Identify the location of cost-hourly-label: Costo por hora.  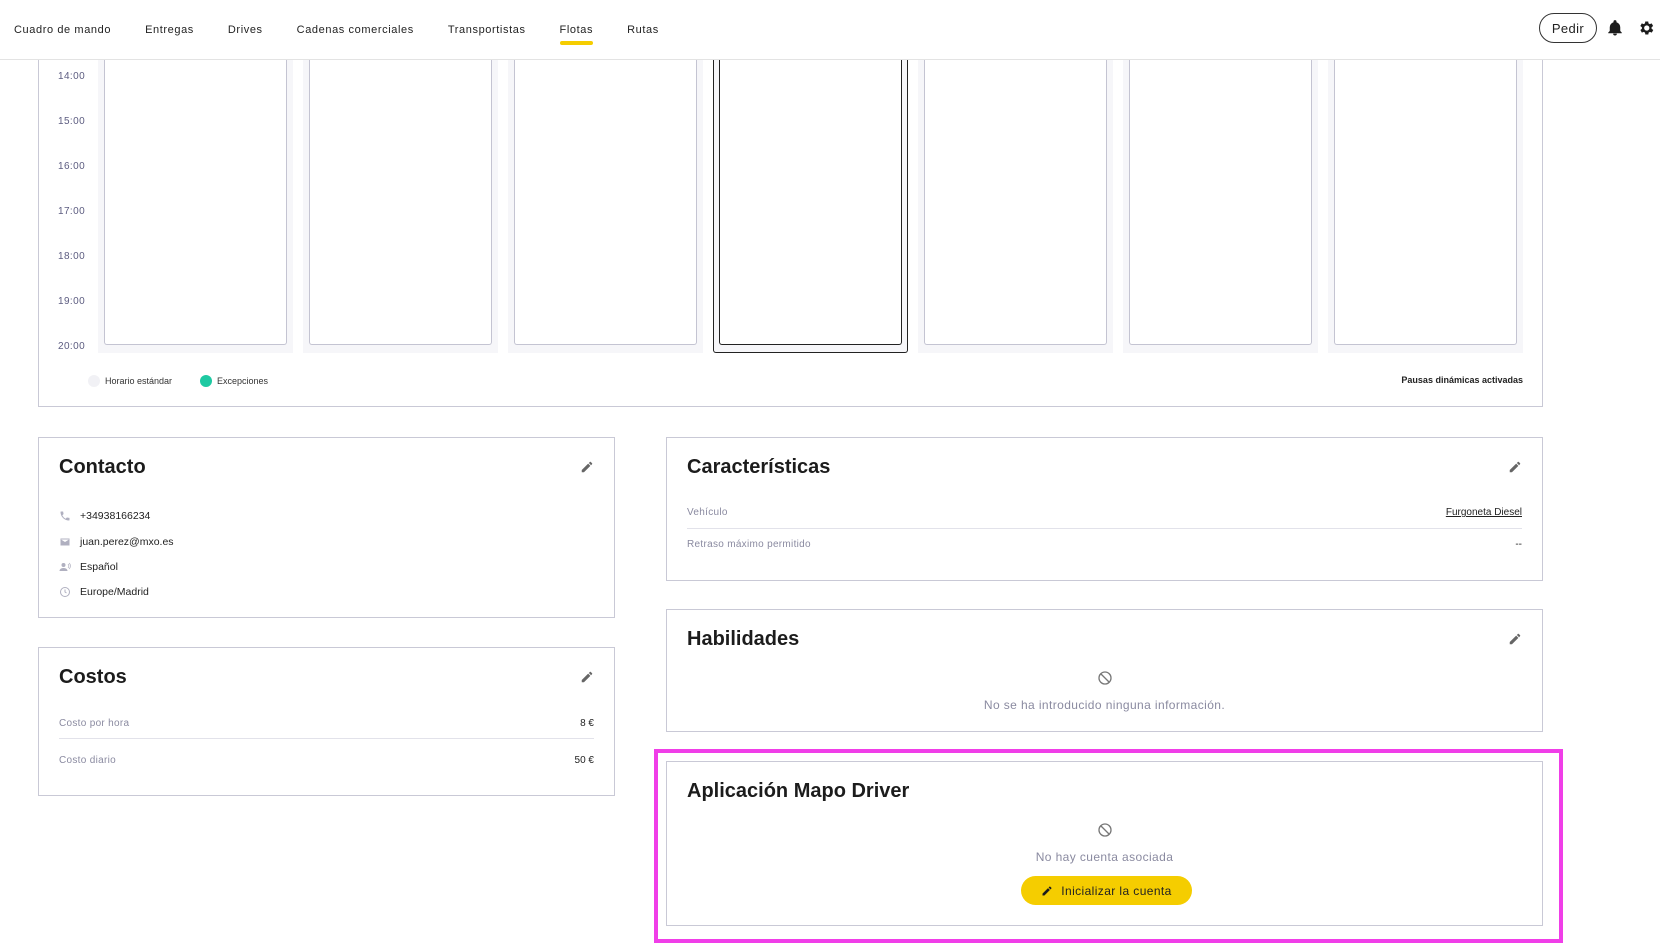
(94, 723).